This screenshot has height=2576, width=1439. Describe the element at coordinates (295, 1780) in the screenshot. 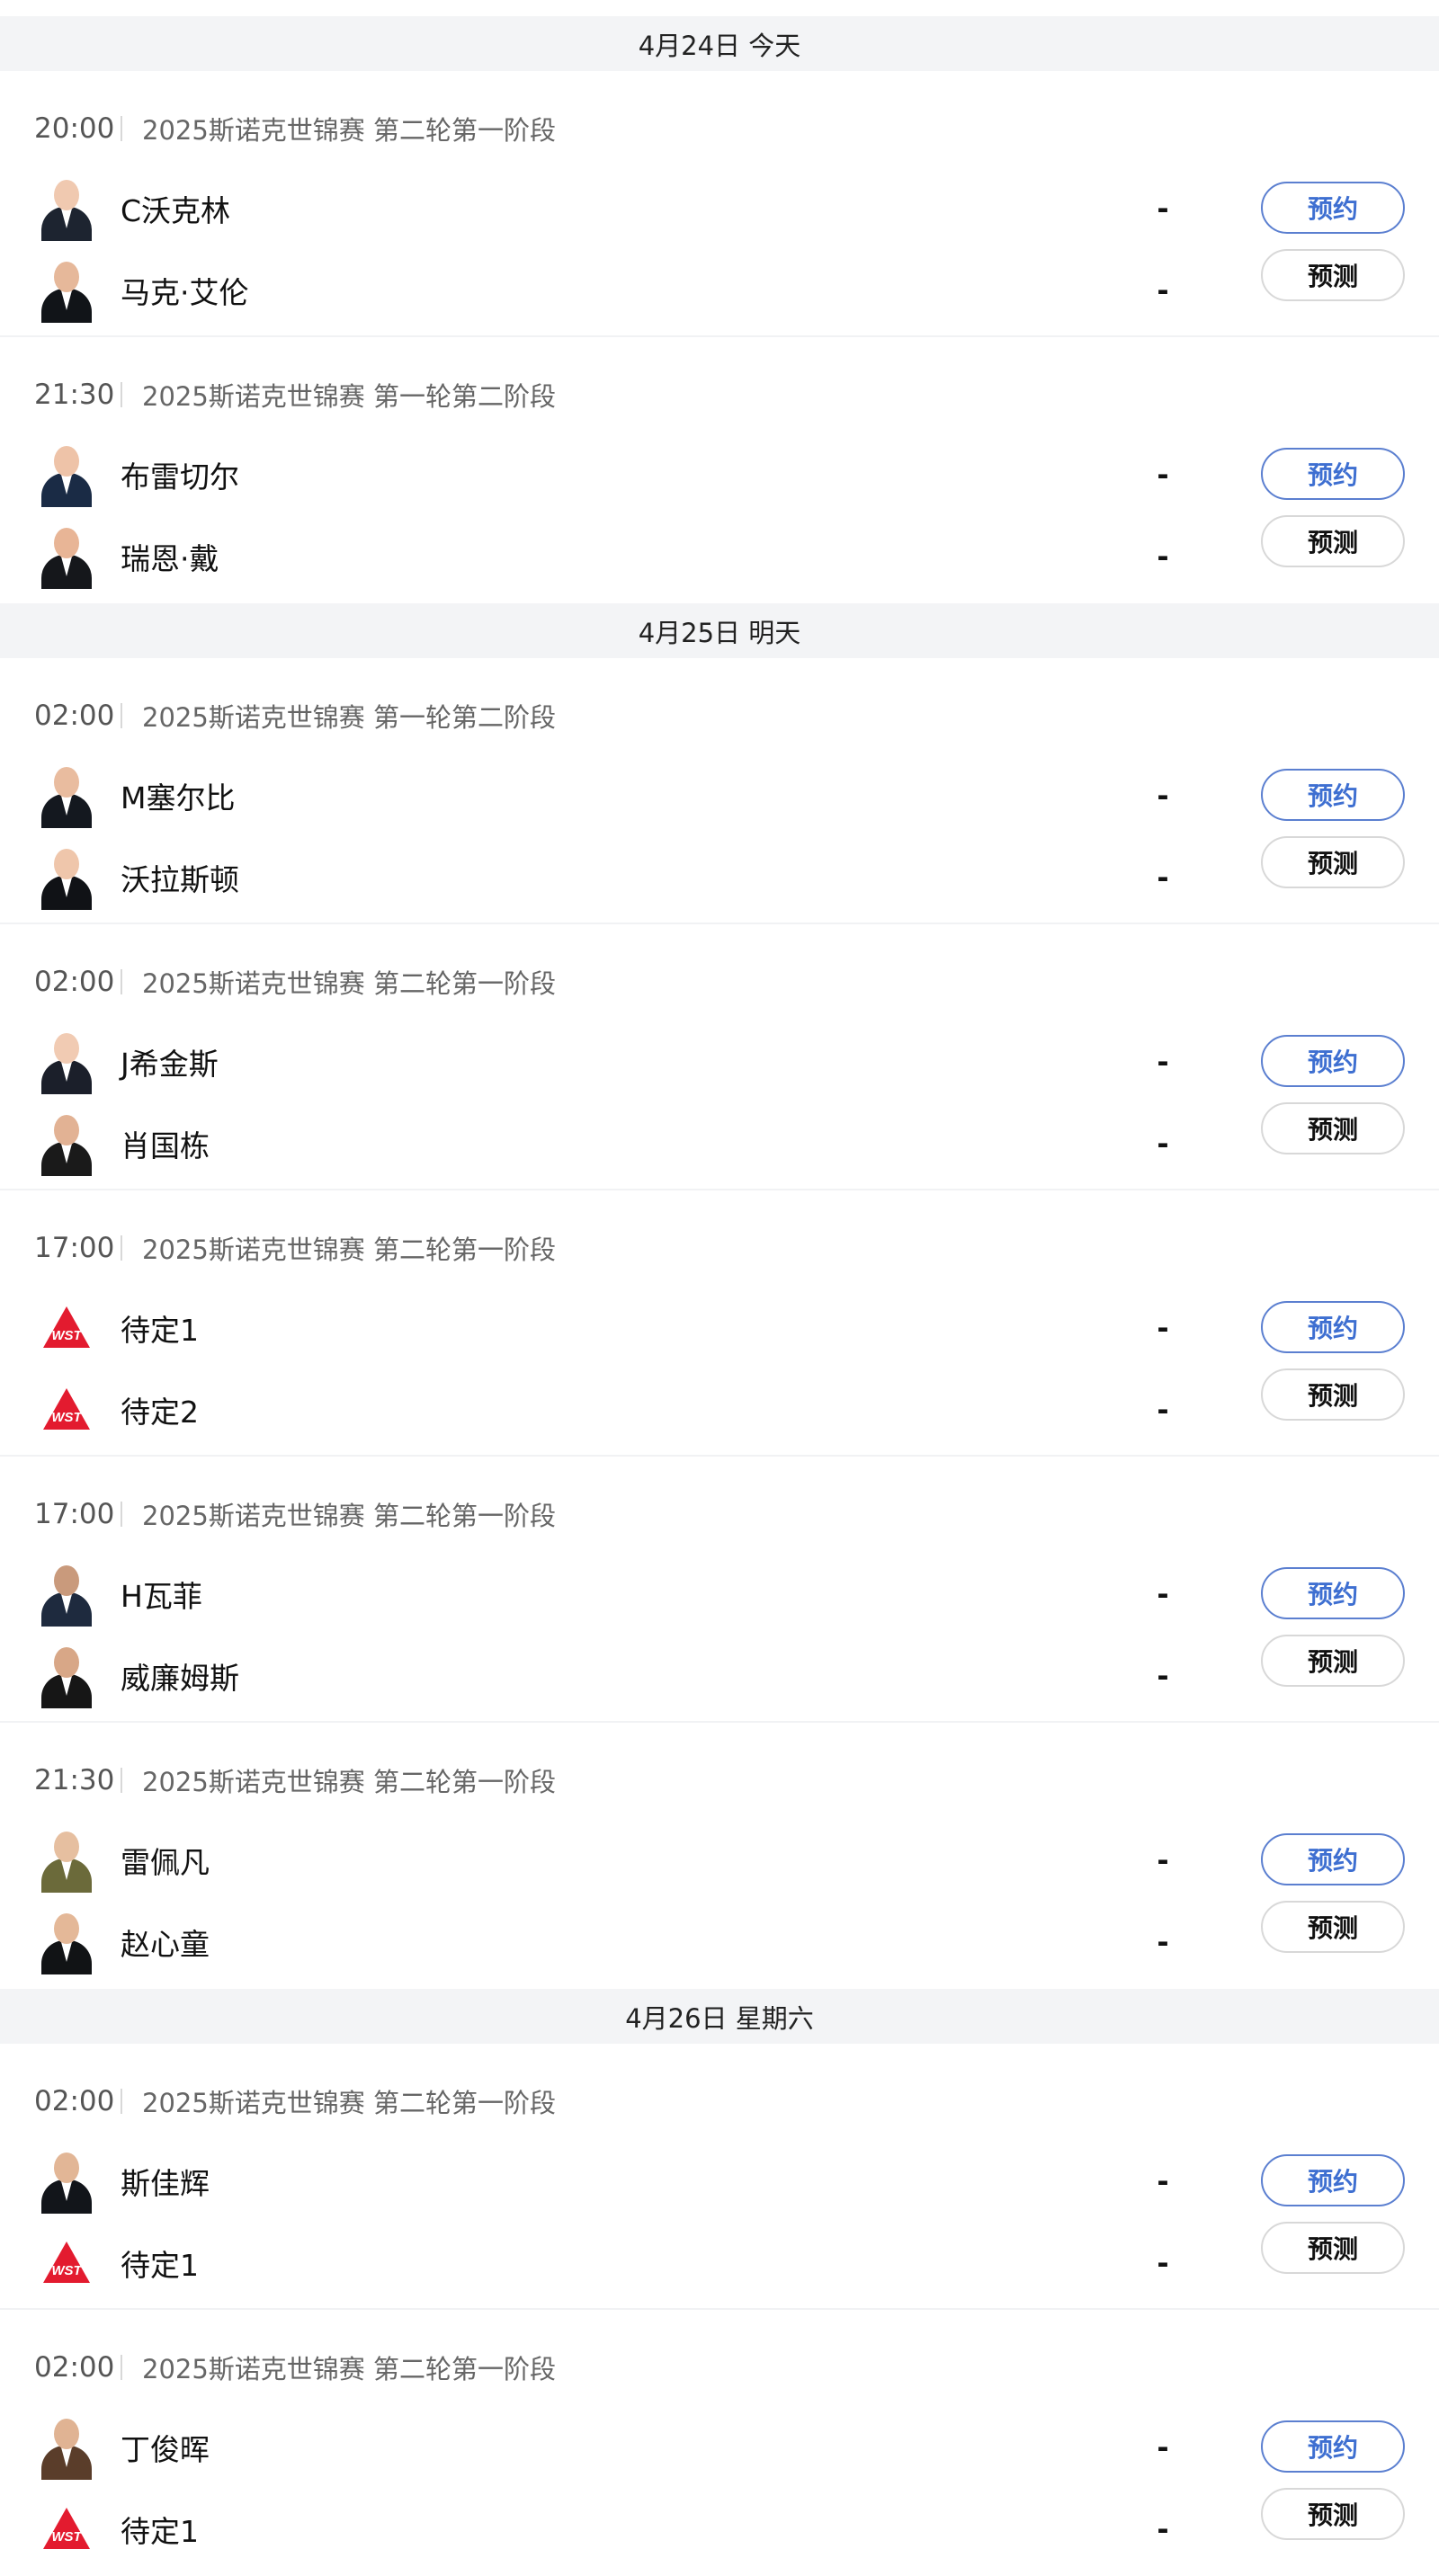

I see `match-header: 21:30 2025斯诺克世锦赛 第二轮第一阶段` at that location.